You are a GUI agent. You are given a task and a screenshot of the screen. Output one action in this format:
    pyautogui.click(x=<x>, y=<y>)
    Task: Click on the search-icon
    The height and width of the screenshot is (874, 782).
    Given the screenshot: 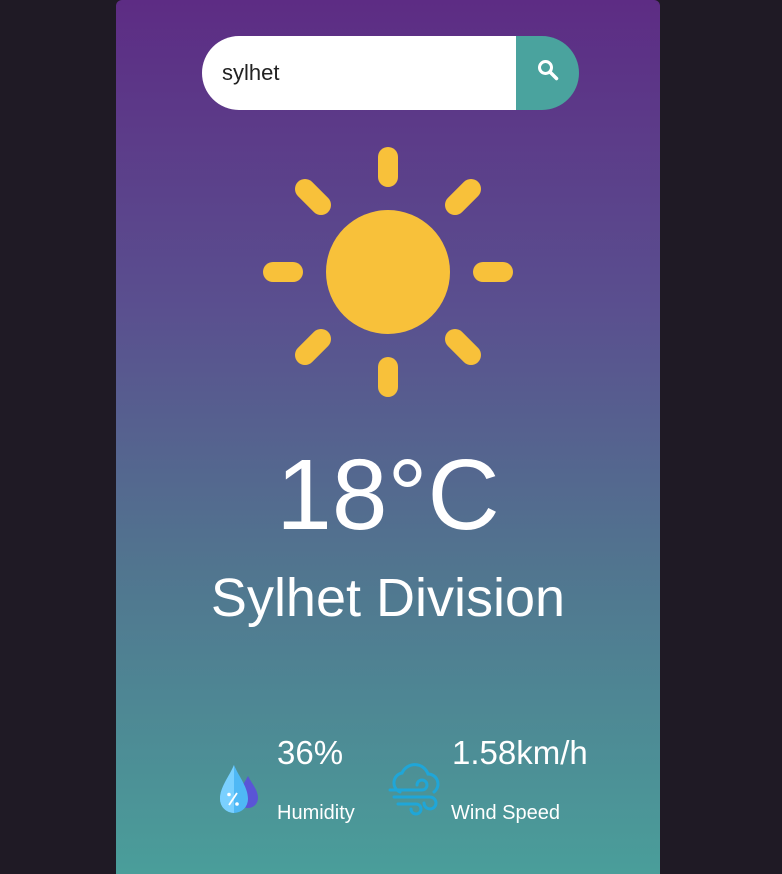 What is the action you would take?
    pyautogui.click(x=548, y=70)
    